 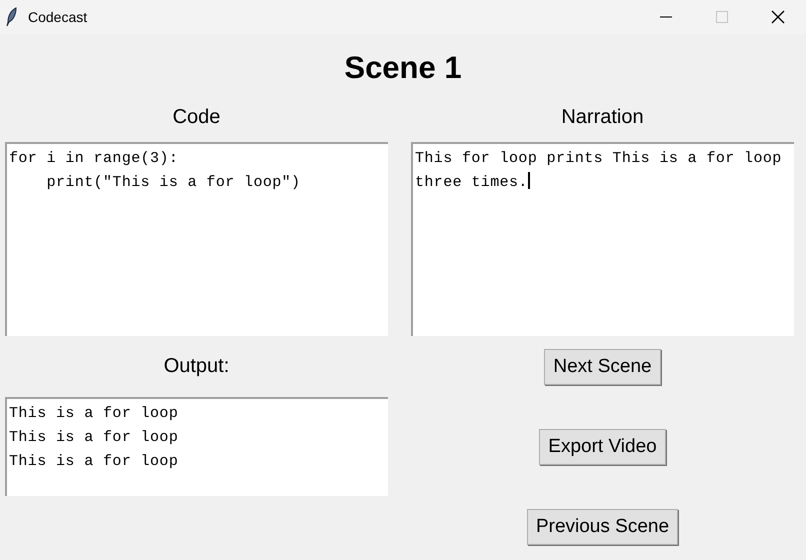 What do you see at coordinates (12, 17) in the screenshot?
I see `feather-icon` at bounding box center [12, 17].